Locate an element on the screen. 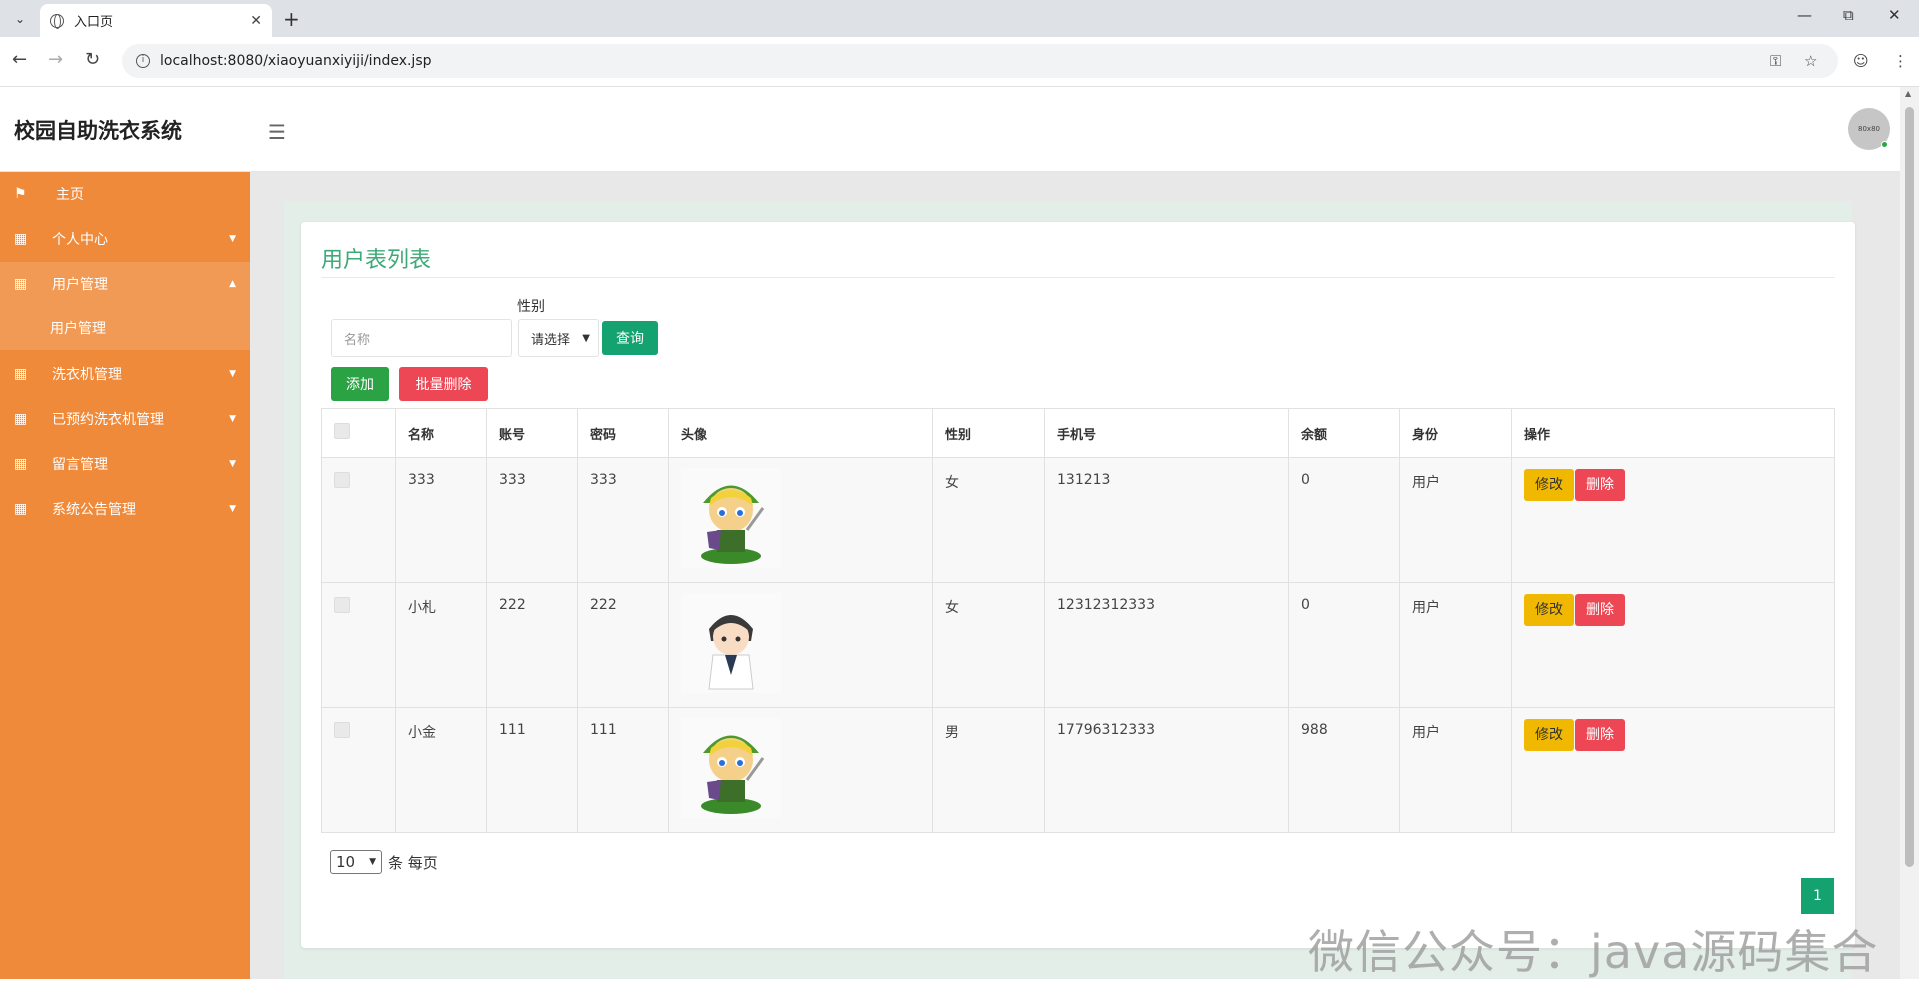  page-size-control: 10 ▼ 条 每页 is located at coordinates (384, 862).